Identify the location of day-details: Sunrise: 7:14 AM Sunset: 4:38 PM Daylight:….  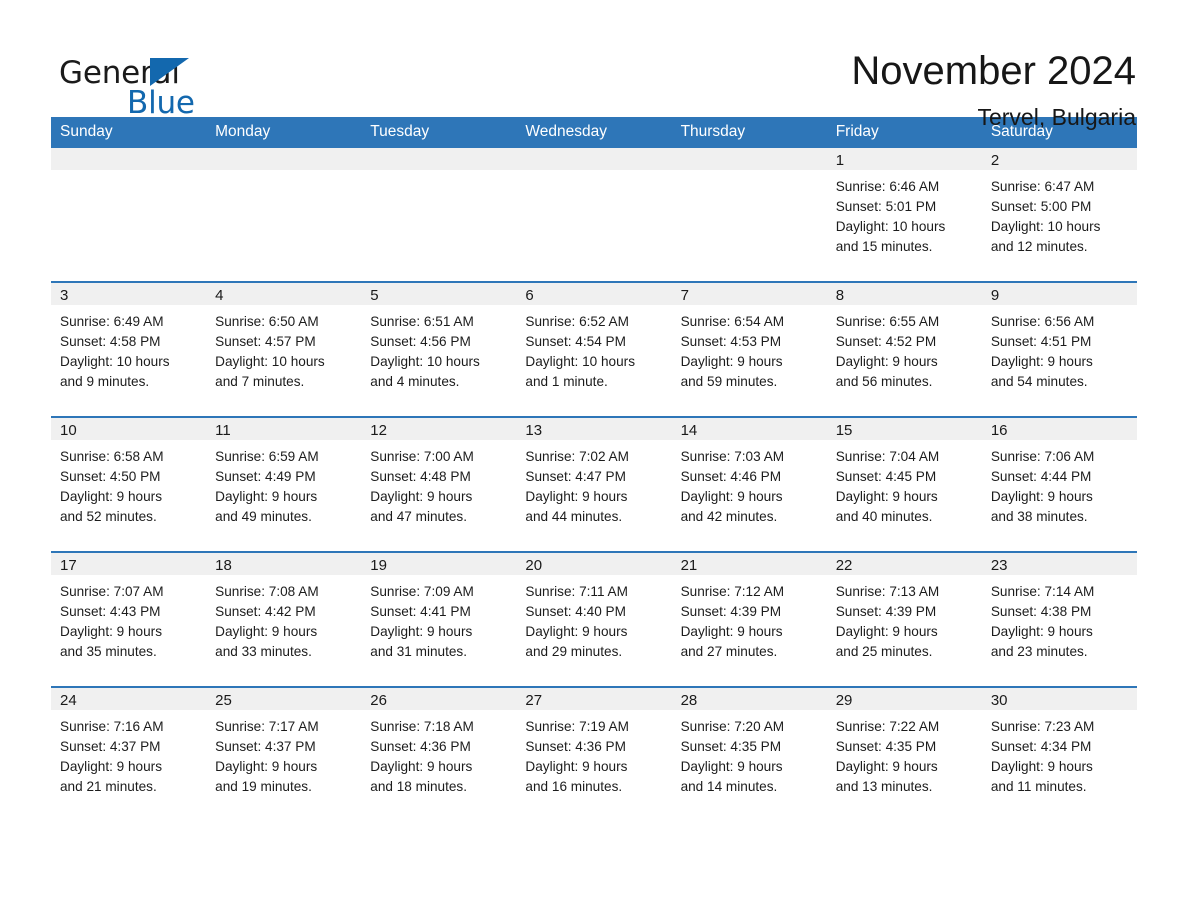
(1059, 618).